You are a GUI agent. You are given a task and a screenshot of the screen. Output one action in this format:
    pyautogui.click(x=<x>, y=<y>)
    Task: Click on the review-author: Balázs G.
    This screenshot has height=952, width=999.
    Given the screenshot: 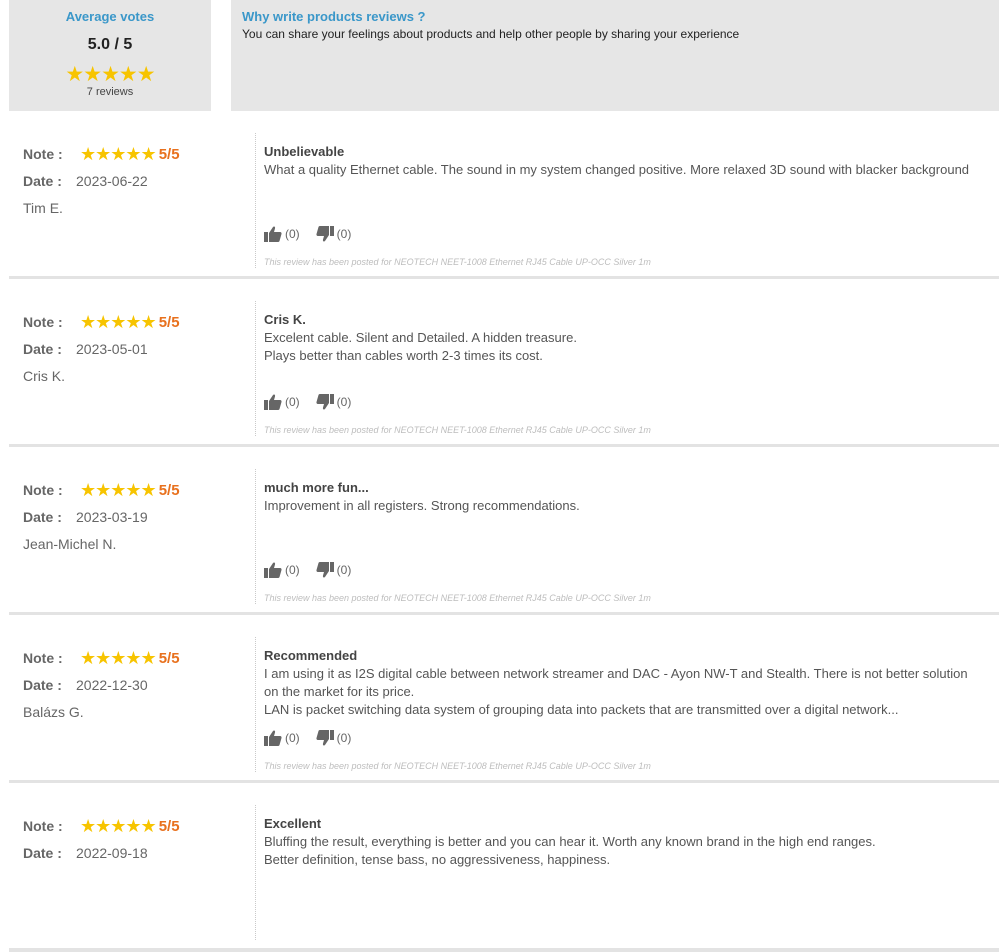 What is the action you would take?
    pyautogui.click(x=53, y=712)
    